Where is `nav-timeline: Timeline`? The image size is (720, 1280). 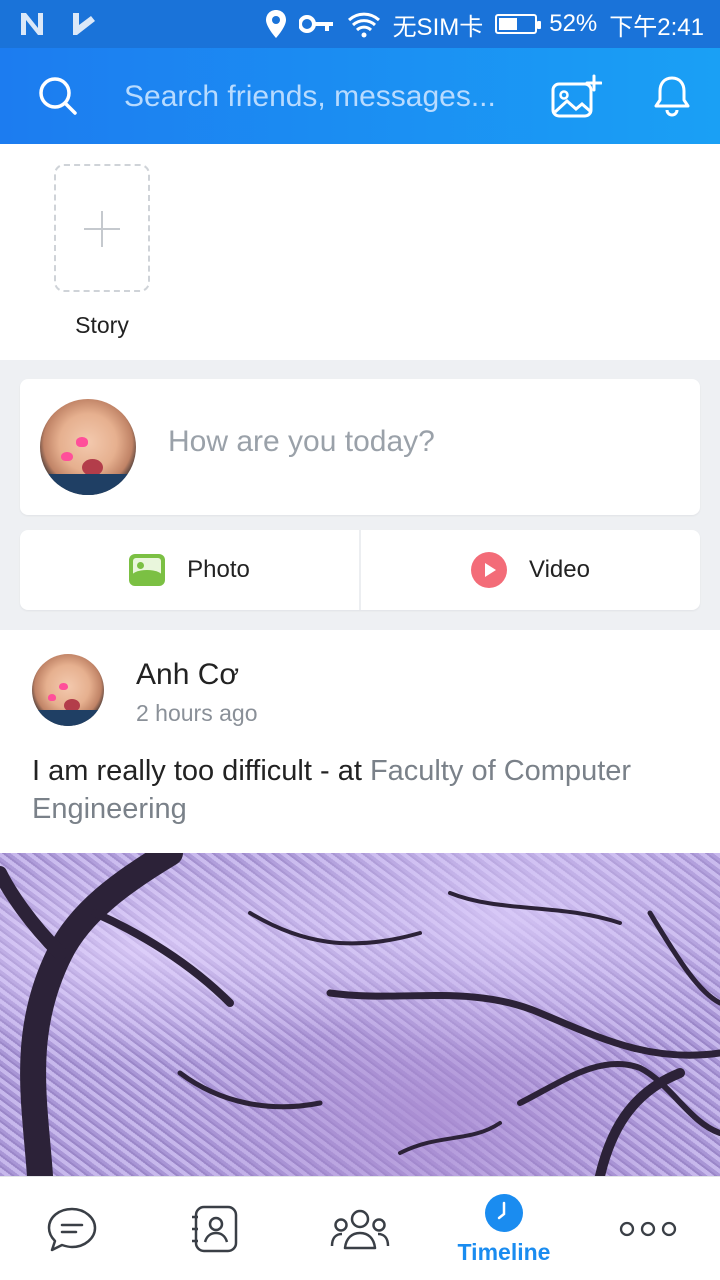 nav-timeline: Timeline is located at coordinates (504, 1228).